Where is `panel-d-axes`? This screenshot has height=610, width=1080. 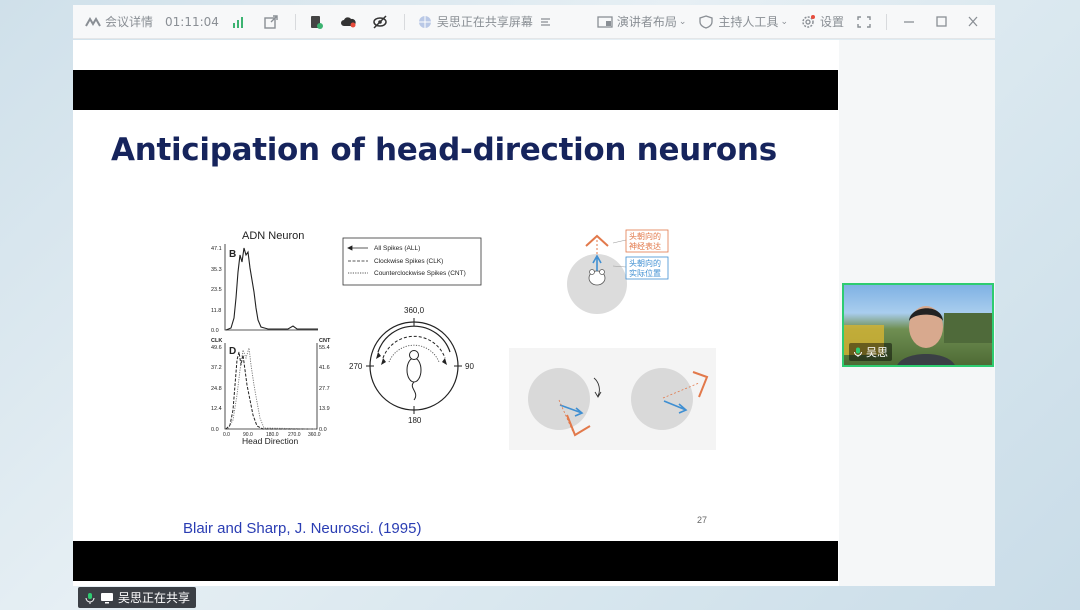 panel-d-axes is located at coordinates (271, 386).